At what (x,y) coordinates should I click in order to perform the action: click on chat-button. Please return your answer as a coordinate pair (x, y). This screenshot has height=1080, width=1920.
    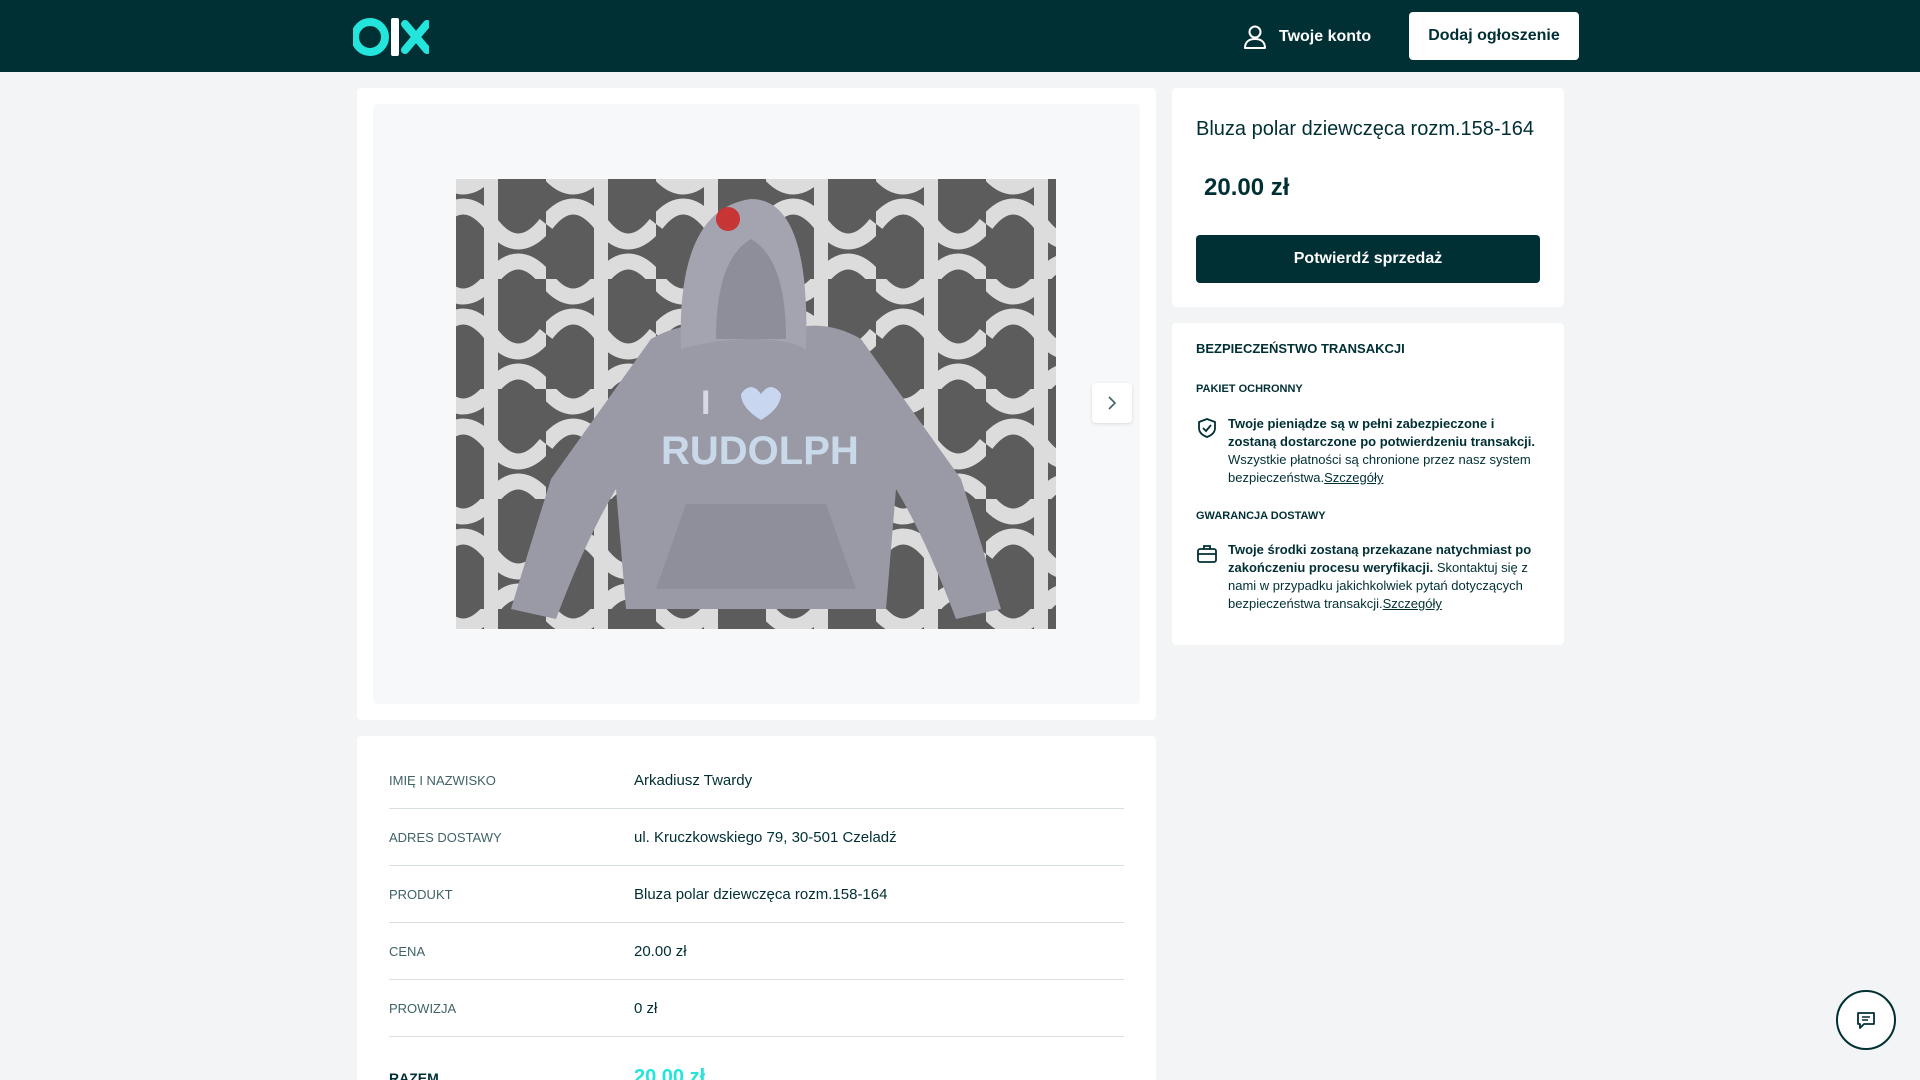
    Looking at the image, I should click on (1866, 1020).